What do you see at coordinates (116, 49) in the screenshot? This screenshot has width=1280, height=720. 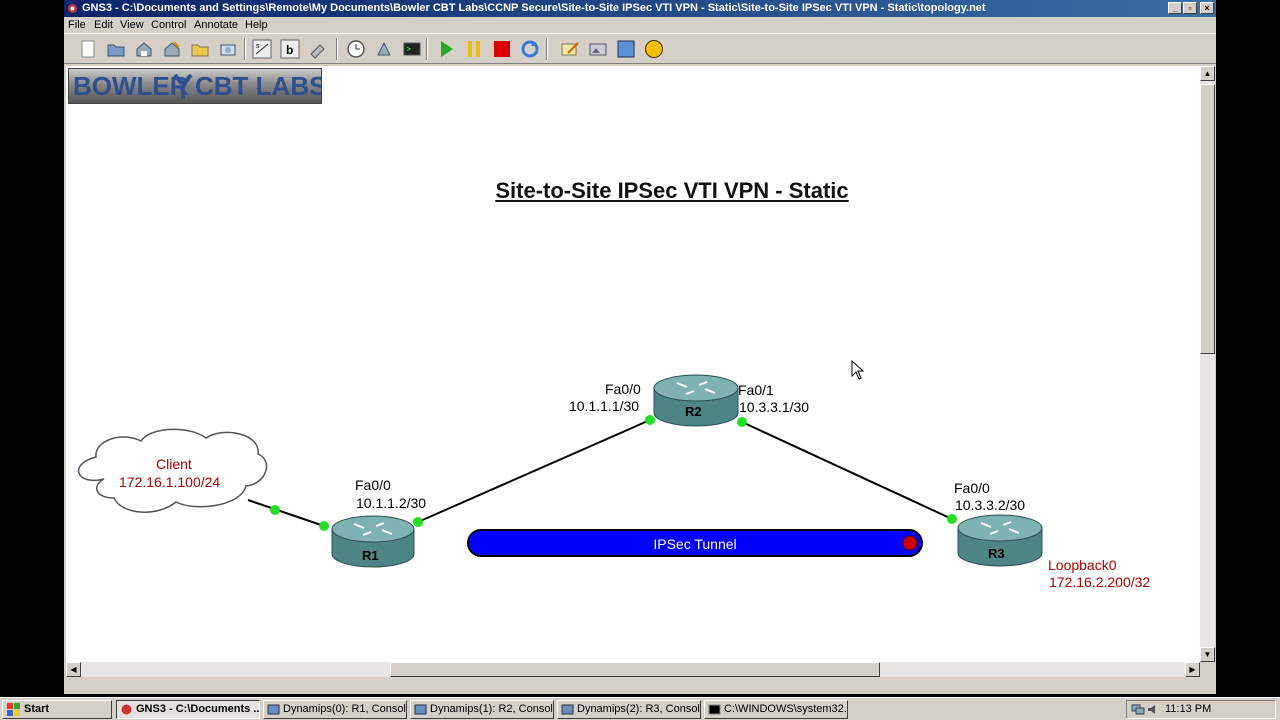 I see `open-folder-icon` at bounding box center [116, 49].